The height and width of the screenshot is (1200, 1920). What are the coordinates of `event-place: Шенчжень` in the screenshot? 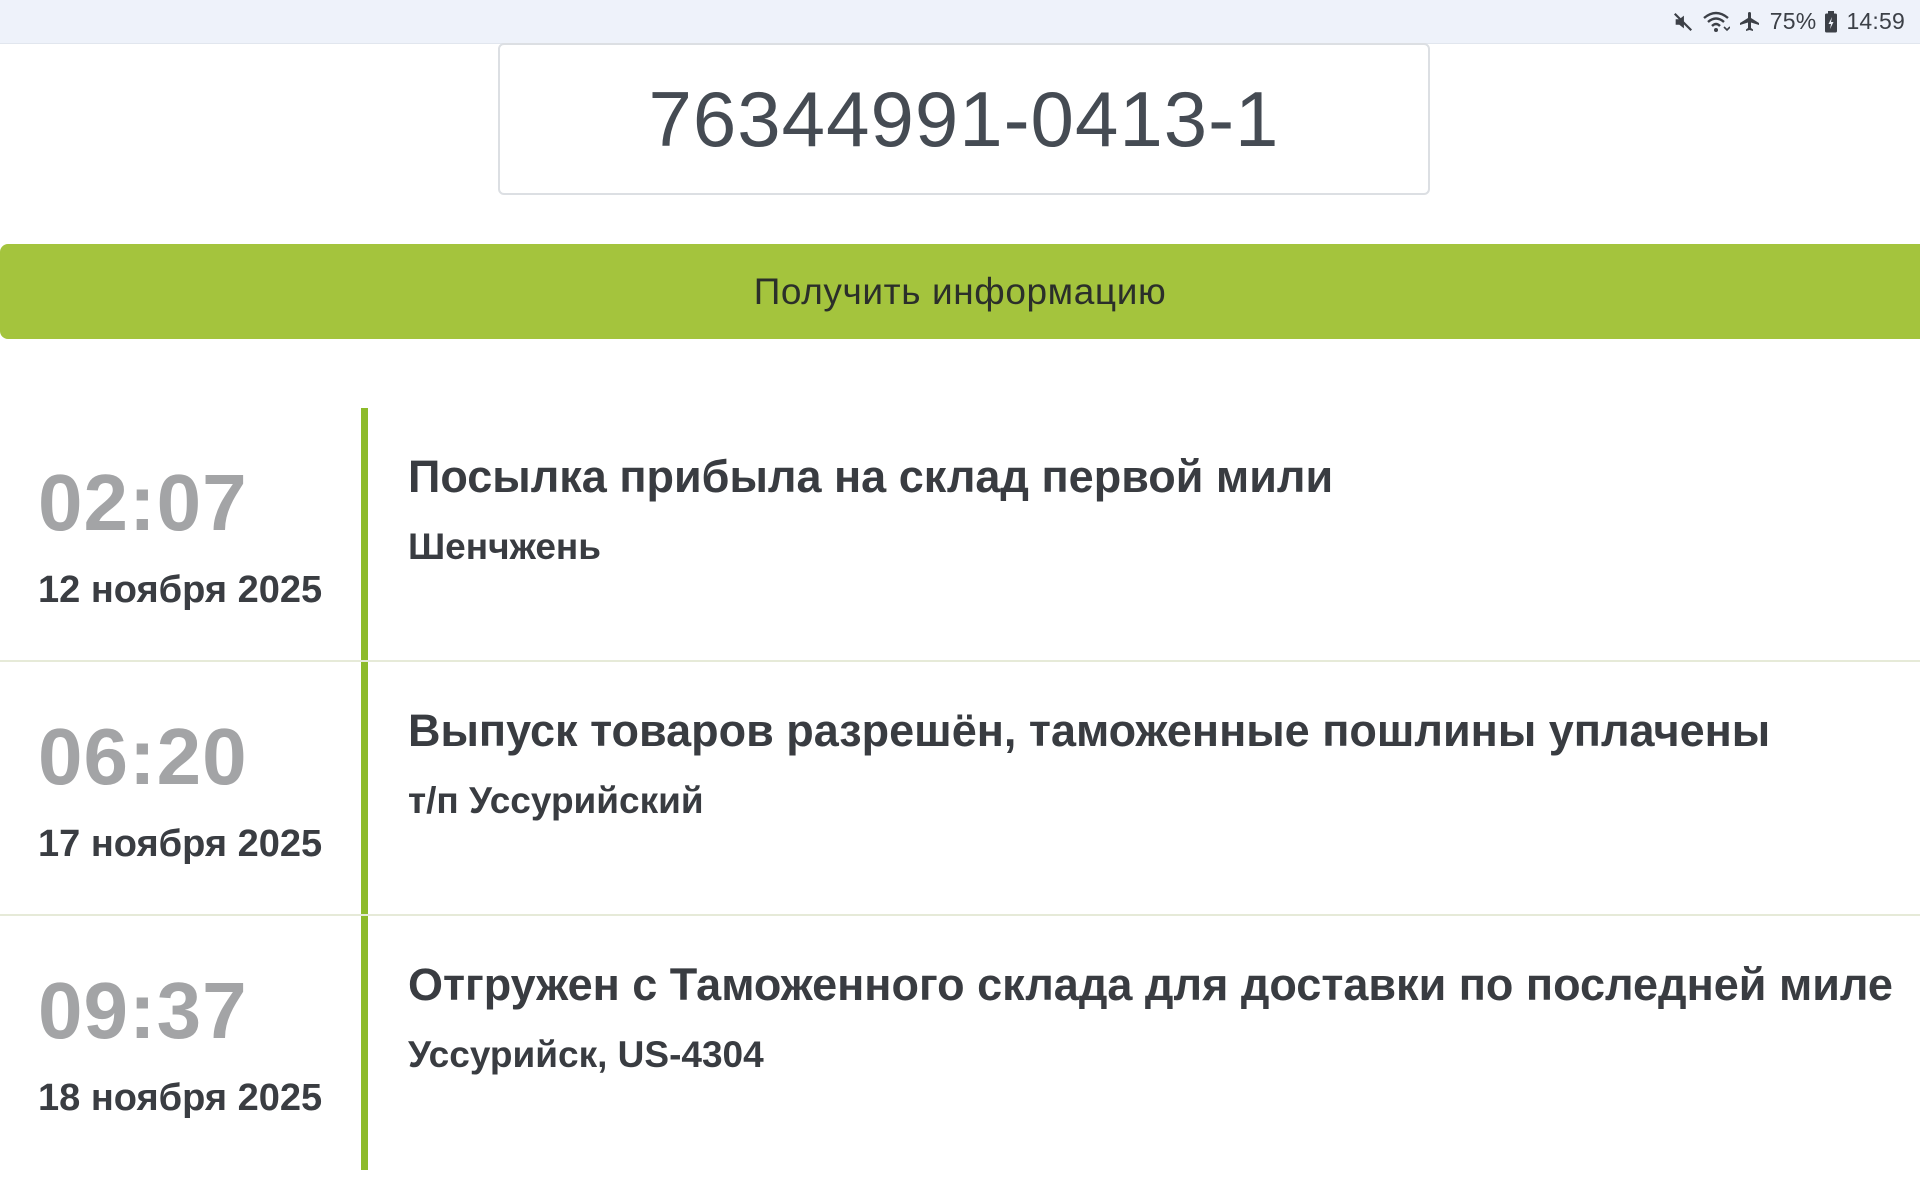 It's located at (505, 546).